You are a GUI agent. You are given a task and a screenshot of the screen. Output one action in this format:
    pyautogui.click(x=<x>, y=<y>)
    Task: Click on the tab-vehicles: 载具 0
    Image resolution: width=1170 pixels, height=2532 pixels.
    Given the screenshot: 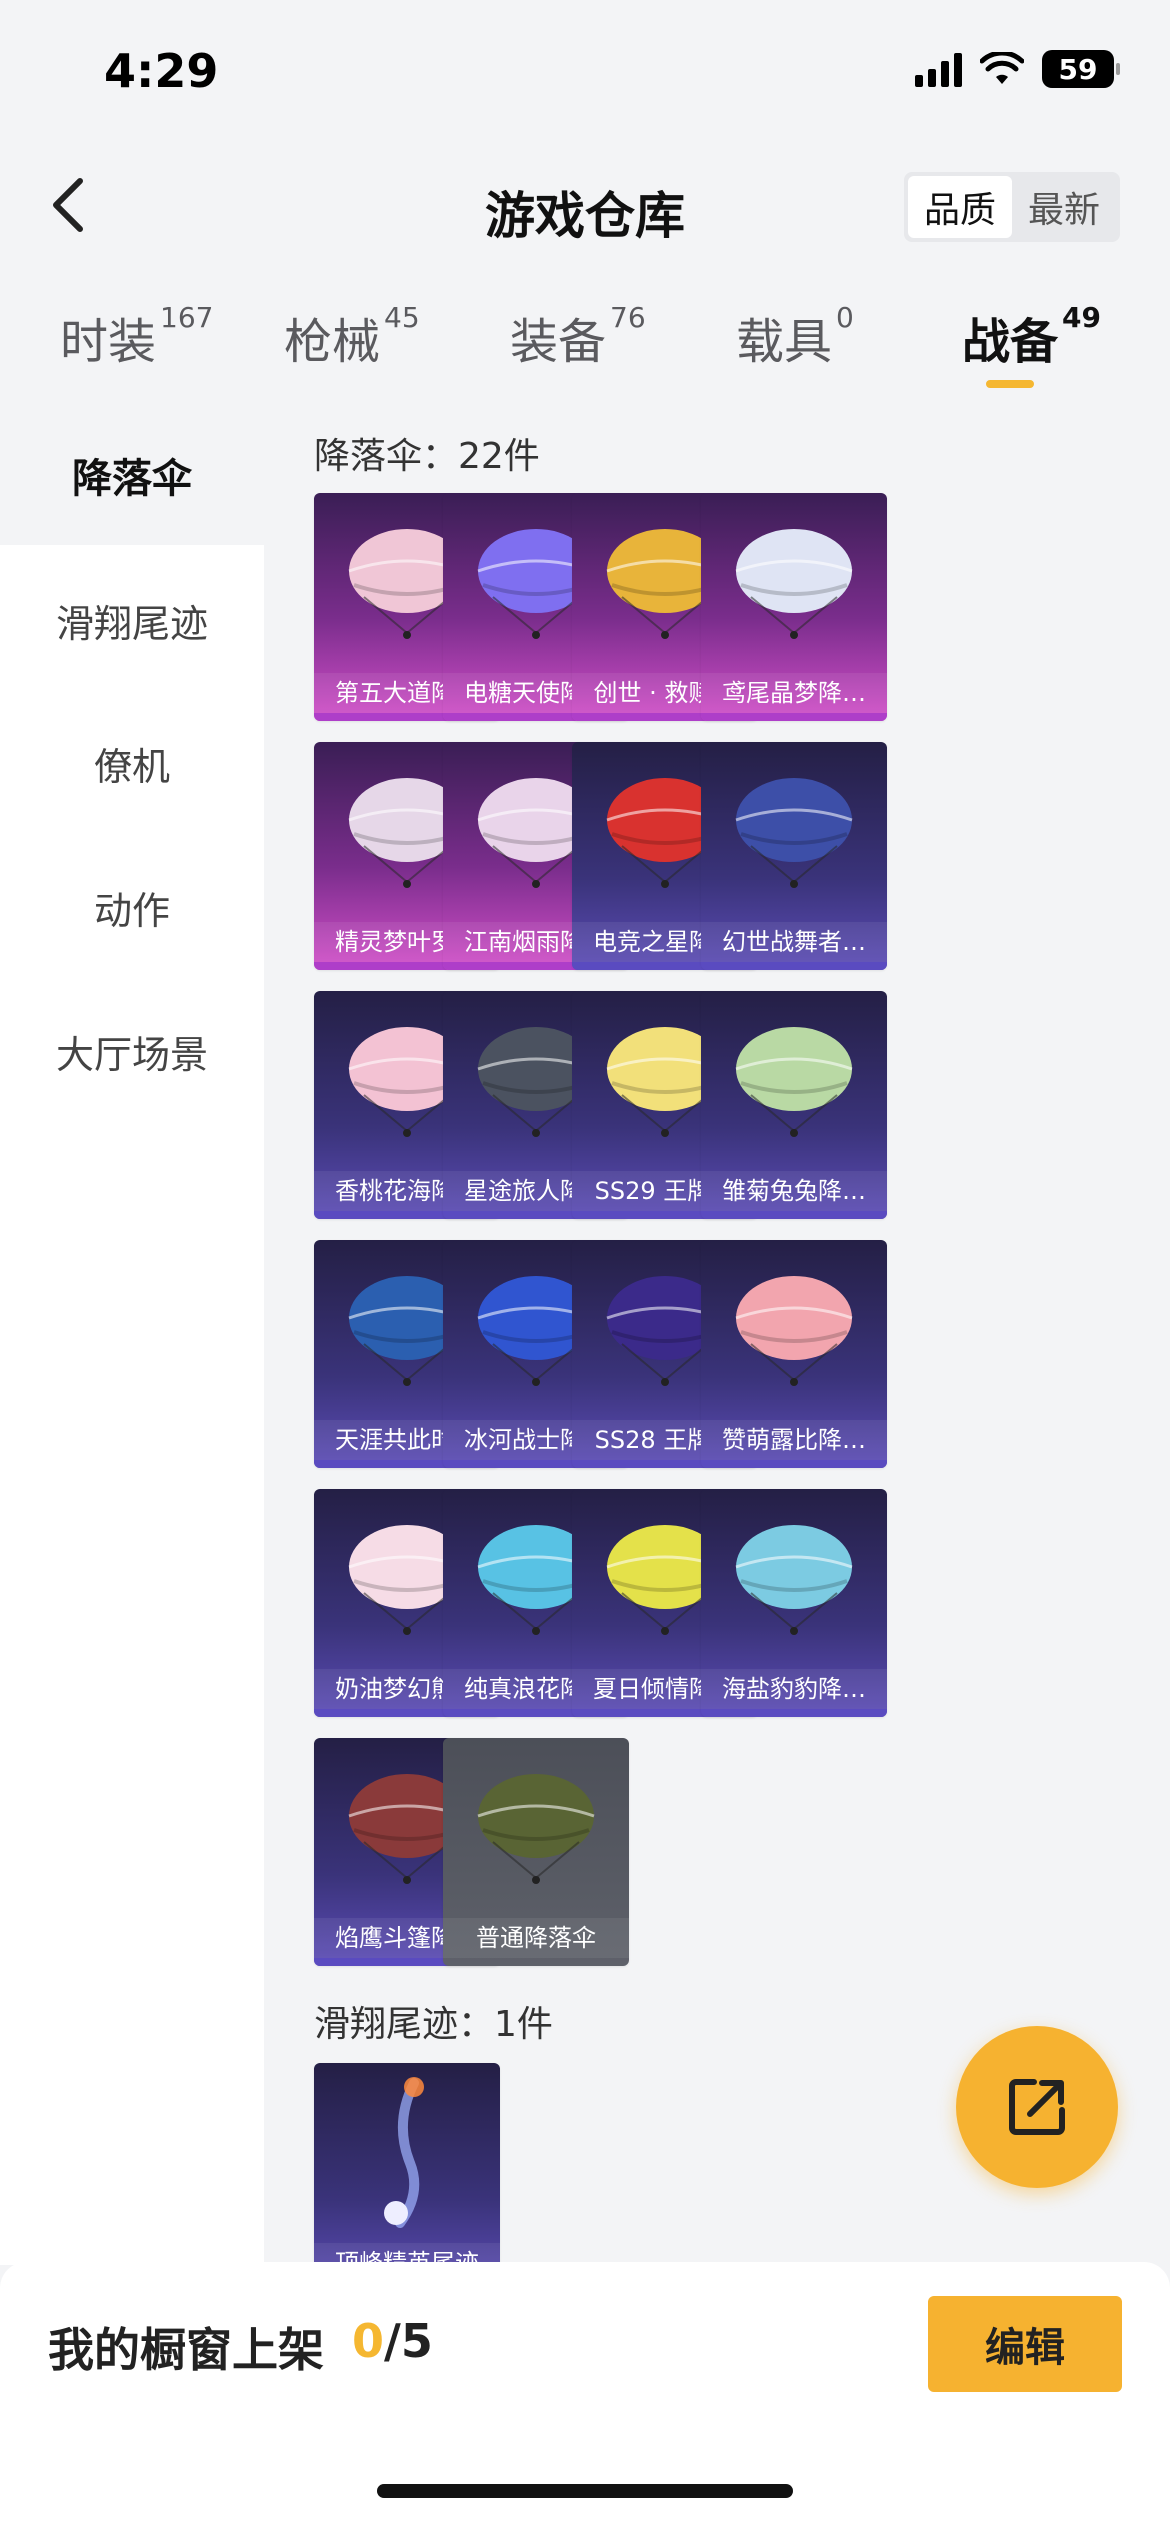 What is the action you would take?
    pyautogui.click(x=795, y=336)
    